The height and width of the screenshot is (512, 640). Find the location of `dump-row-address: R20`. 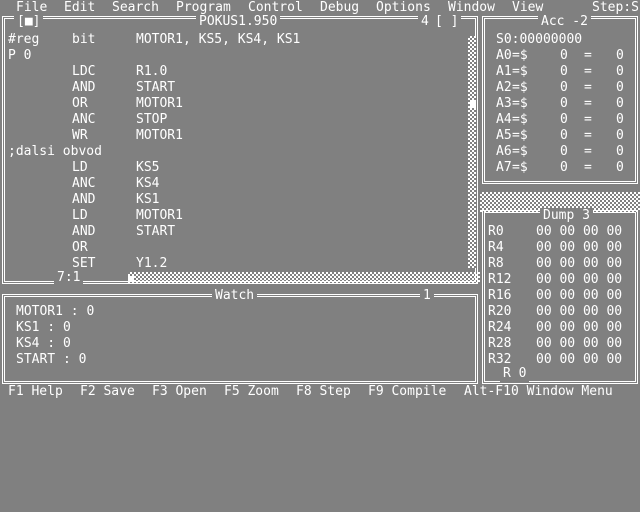

dump-row-address: R20 is located at coordinates (500, 311).